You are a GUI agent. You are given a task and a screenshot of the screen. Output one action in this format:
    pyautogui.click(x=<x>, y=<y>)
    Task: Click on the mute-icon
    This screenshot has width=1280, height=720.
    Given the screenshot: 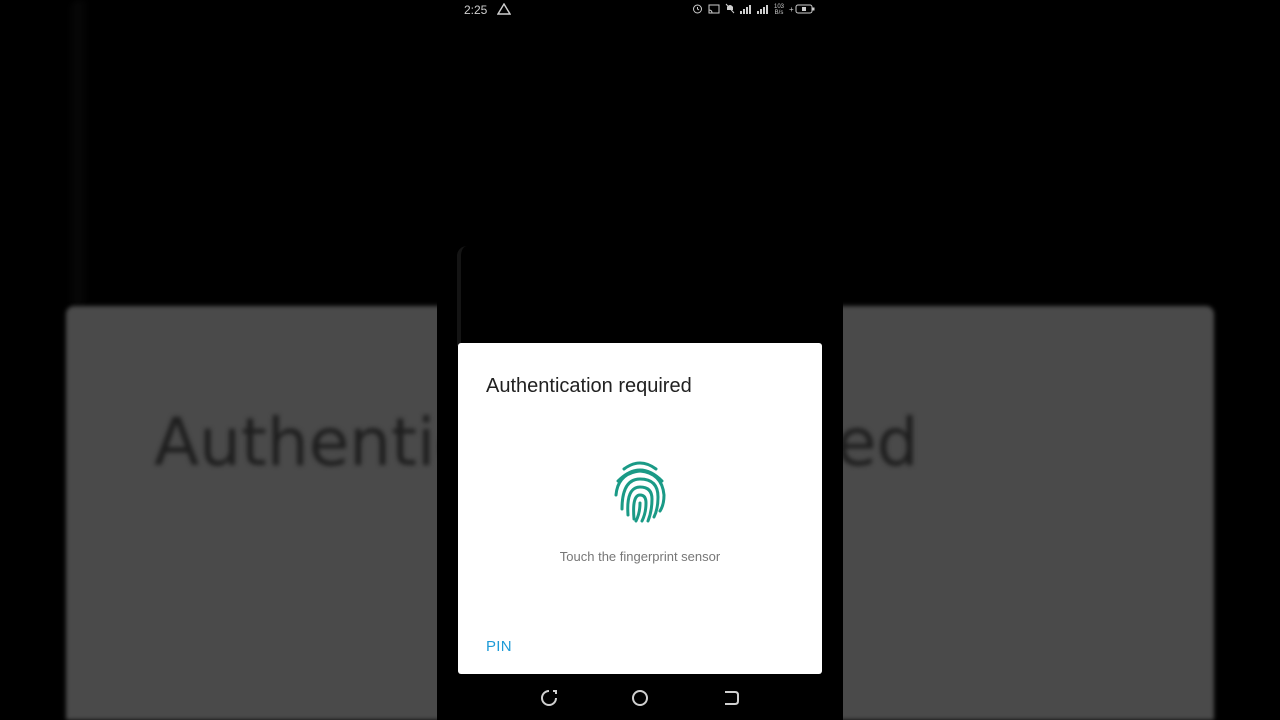 What is the action you would take?
    pyautogui.click(x=730, y=10)
    